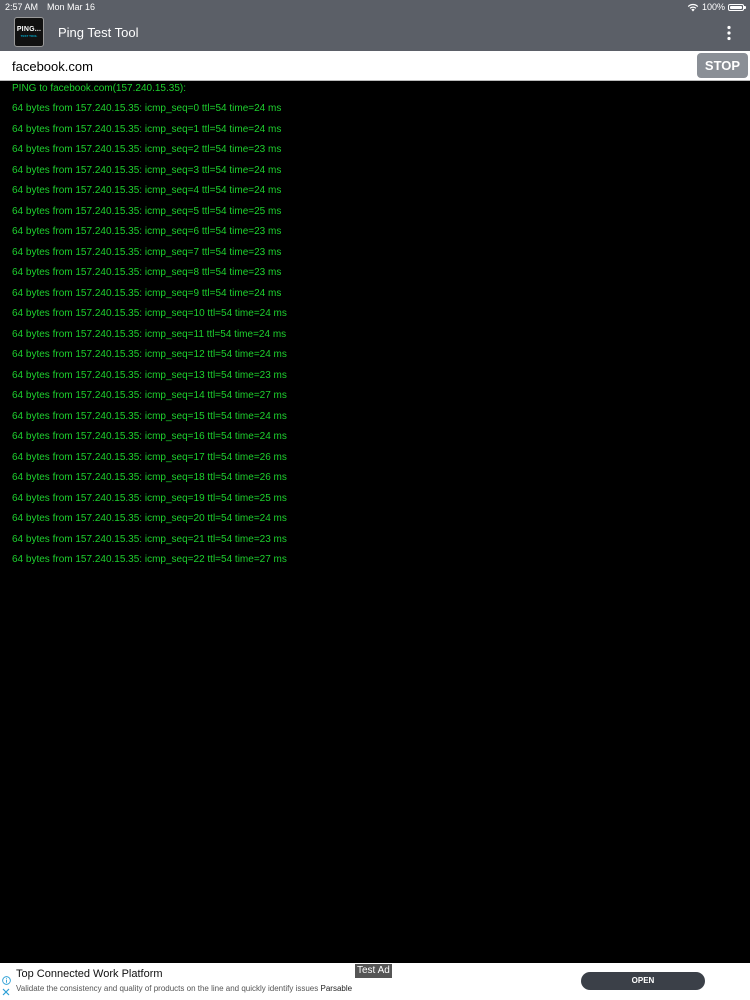 The height and width of the screenshot is (1000, 750). What do you see at coordinates (643, 981) in the screenshot?
I see `ad-open-button: OPEN` at bounding box center [643, 981].